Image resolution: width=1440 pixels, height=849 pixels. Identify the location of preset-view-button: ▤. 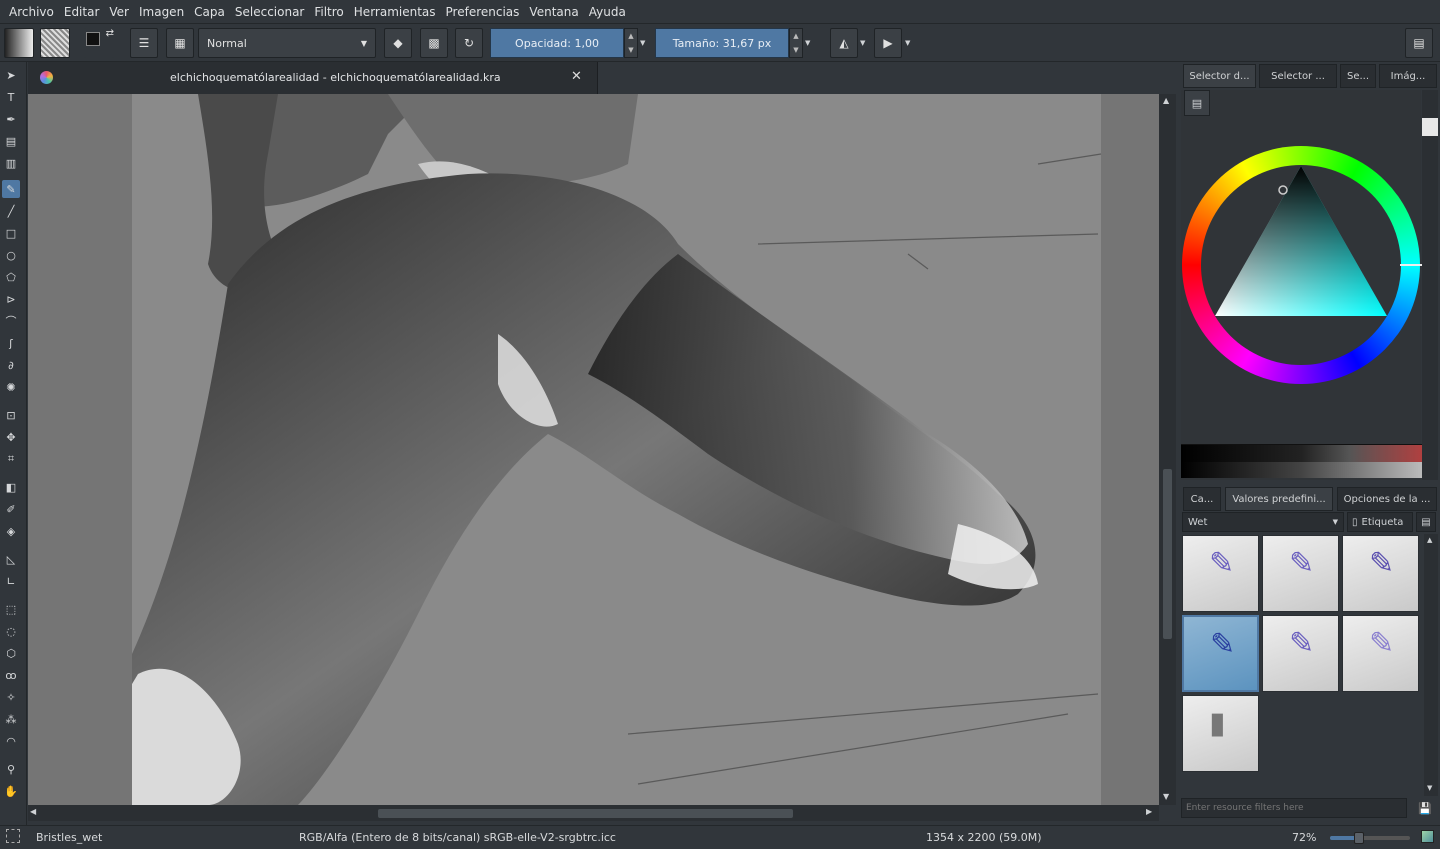
(1426, 522).